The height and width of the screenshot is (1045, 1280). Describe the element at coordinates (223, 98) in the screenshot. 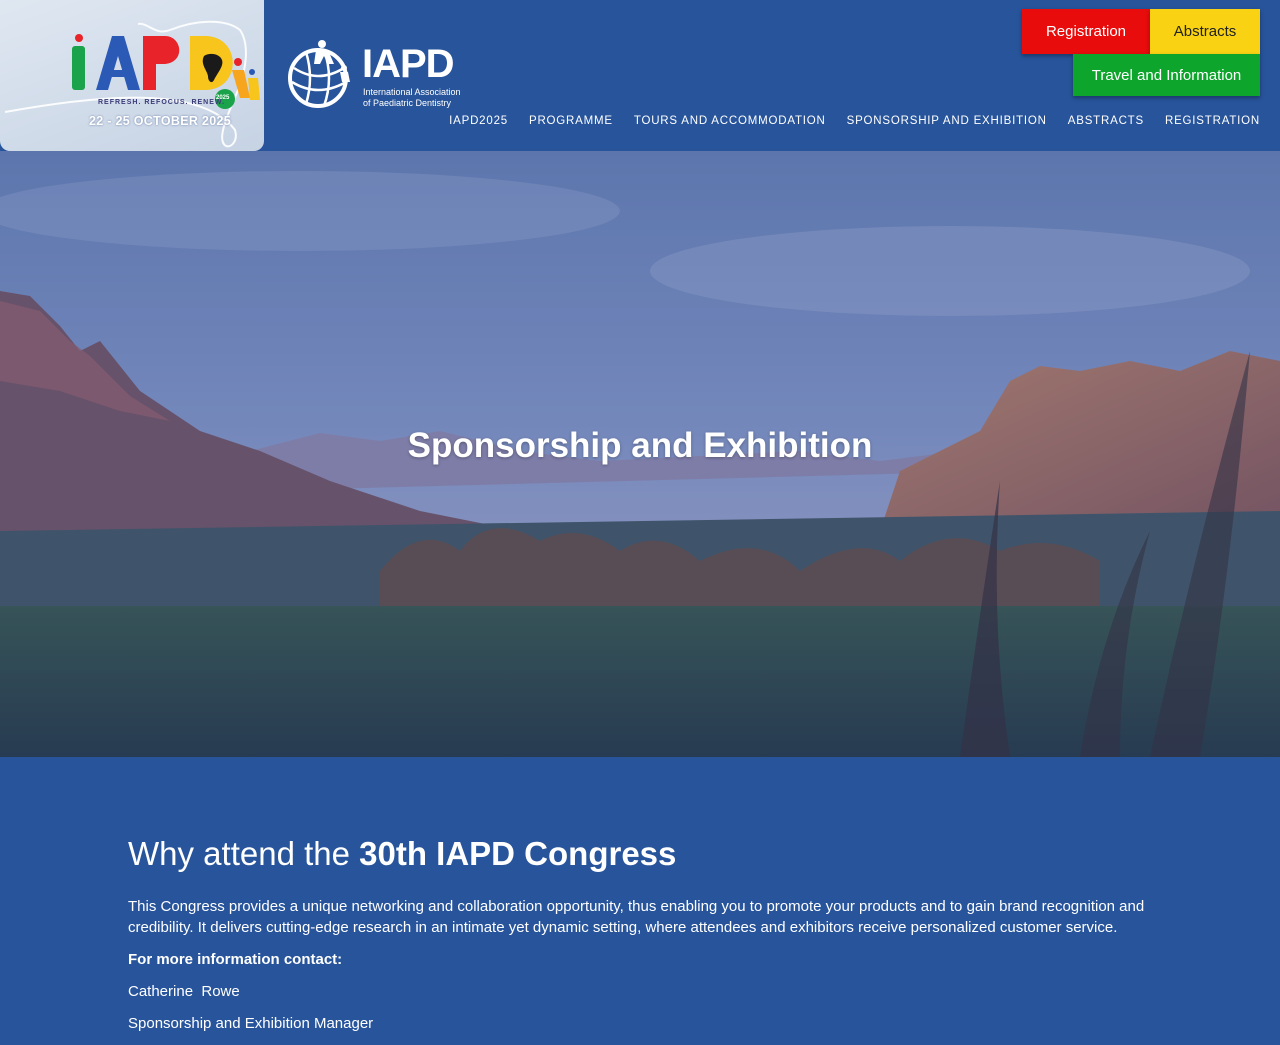

I see `event-badge: 2025` at that location.